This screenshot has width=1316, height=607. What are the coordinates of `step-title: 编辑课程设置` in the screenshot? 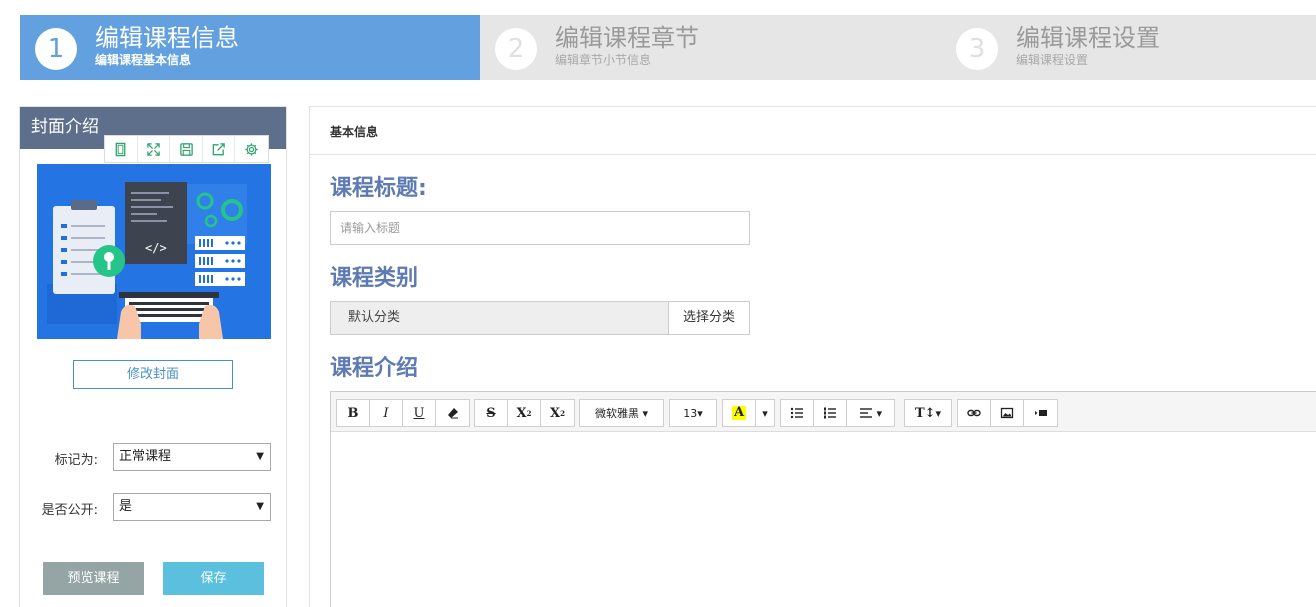 It's located at (1088, 38).